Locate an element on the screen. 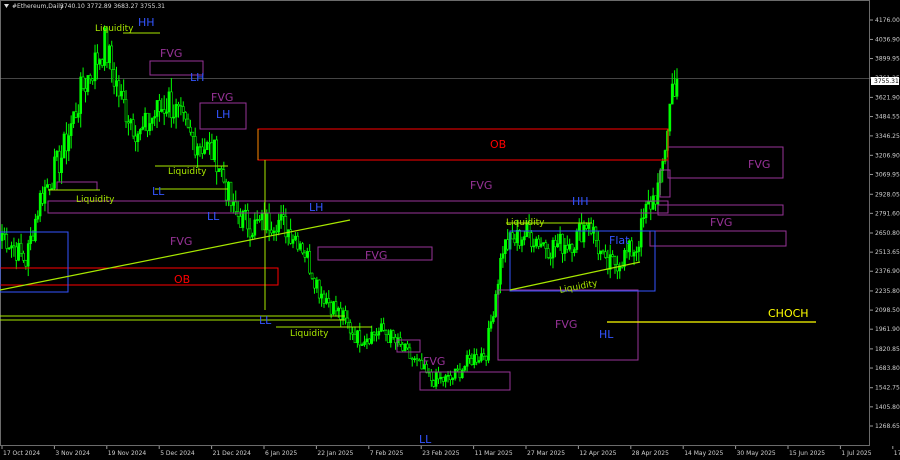 Image resolution: width=900 pixels, height=460 pixels. y-tick-label: 2513.65 is located at coordinates (887, 252).